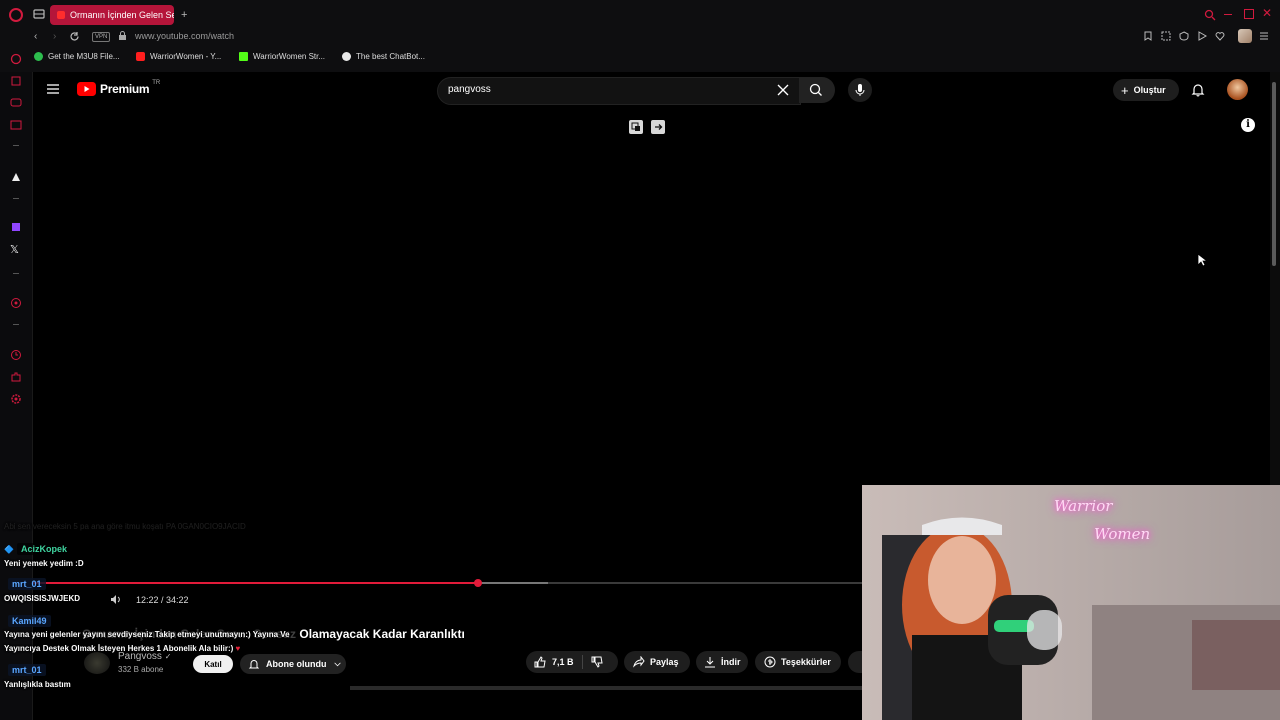 The width and height of the screenshot is (1280, 720). Describe the element at coordinates (806, 662) in the screenshot. I see `thanks-label: Teşekkürler` at that location.